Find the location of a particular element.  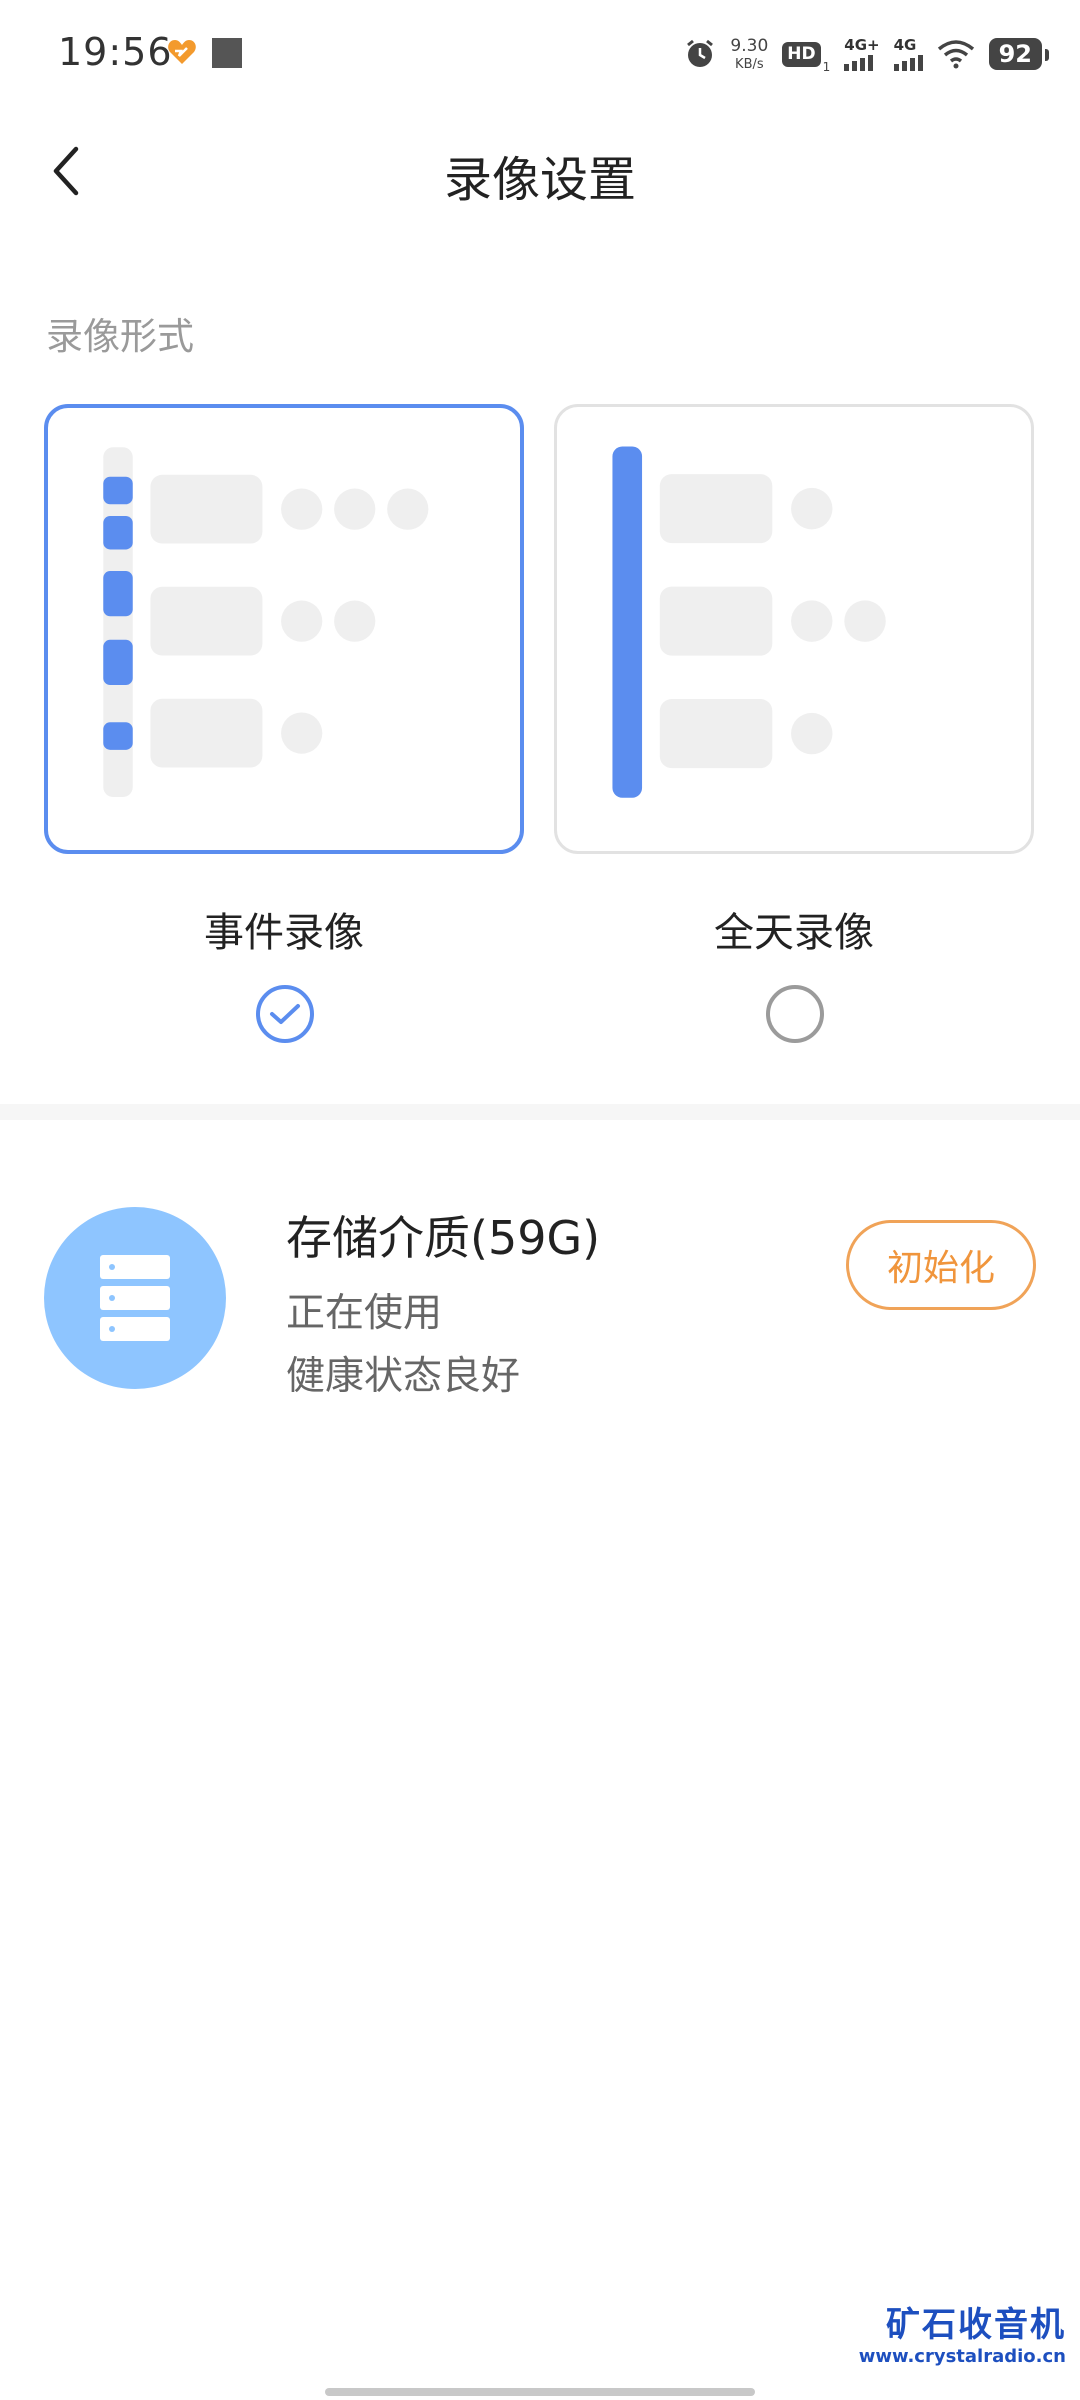

initialize-button: 初始化 is located at coordinates (941, 1265).